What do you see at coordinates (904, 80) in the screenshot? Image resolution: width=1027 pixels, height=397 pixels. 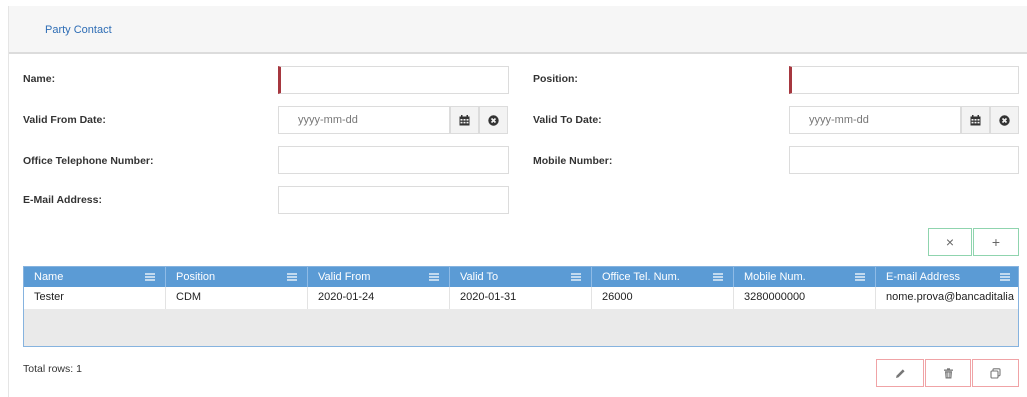 I see `position-input` at bounding box center [904, 80].